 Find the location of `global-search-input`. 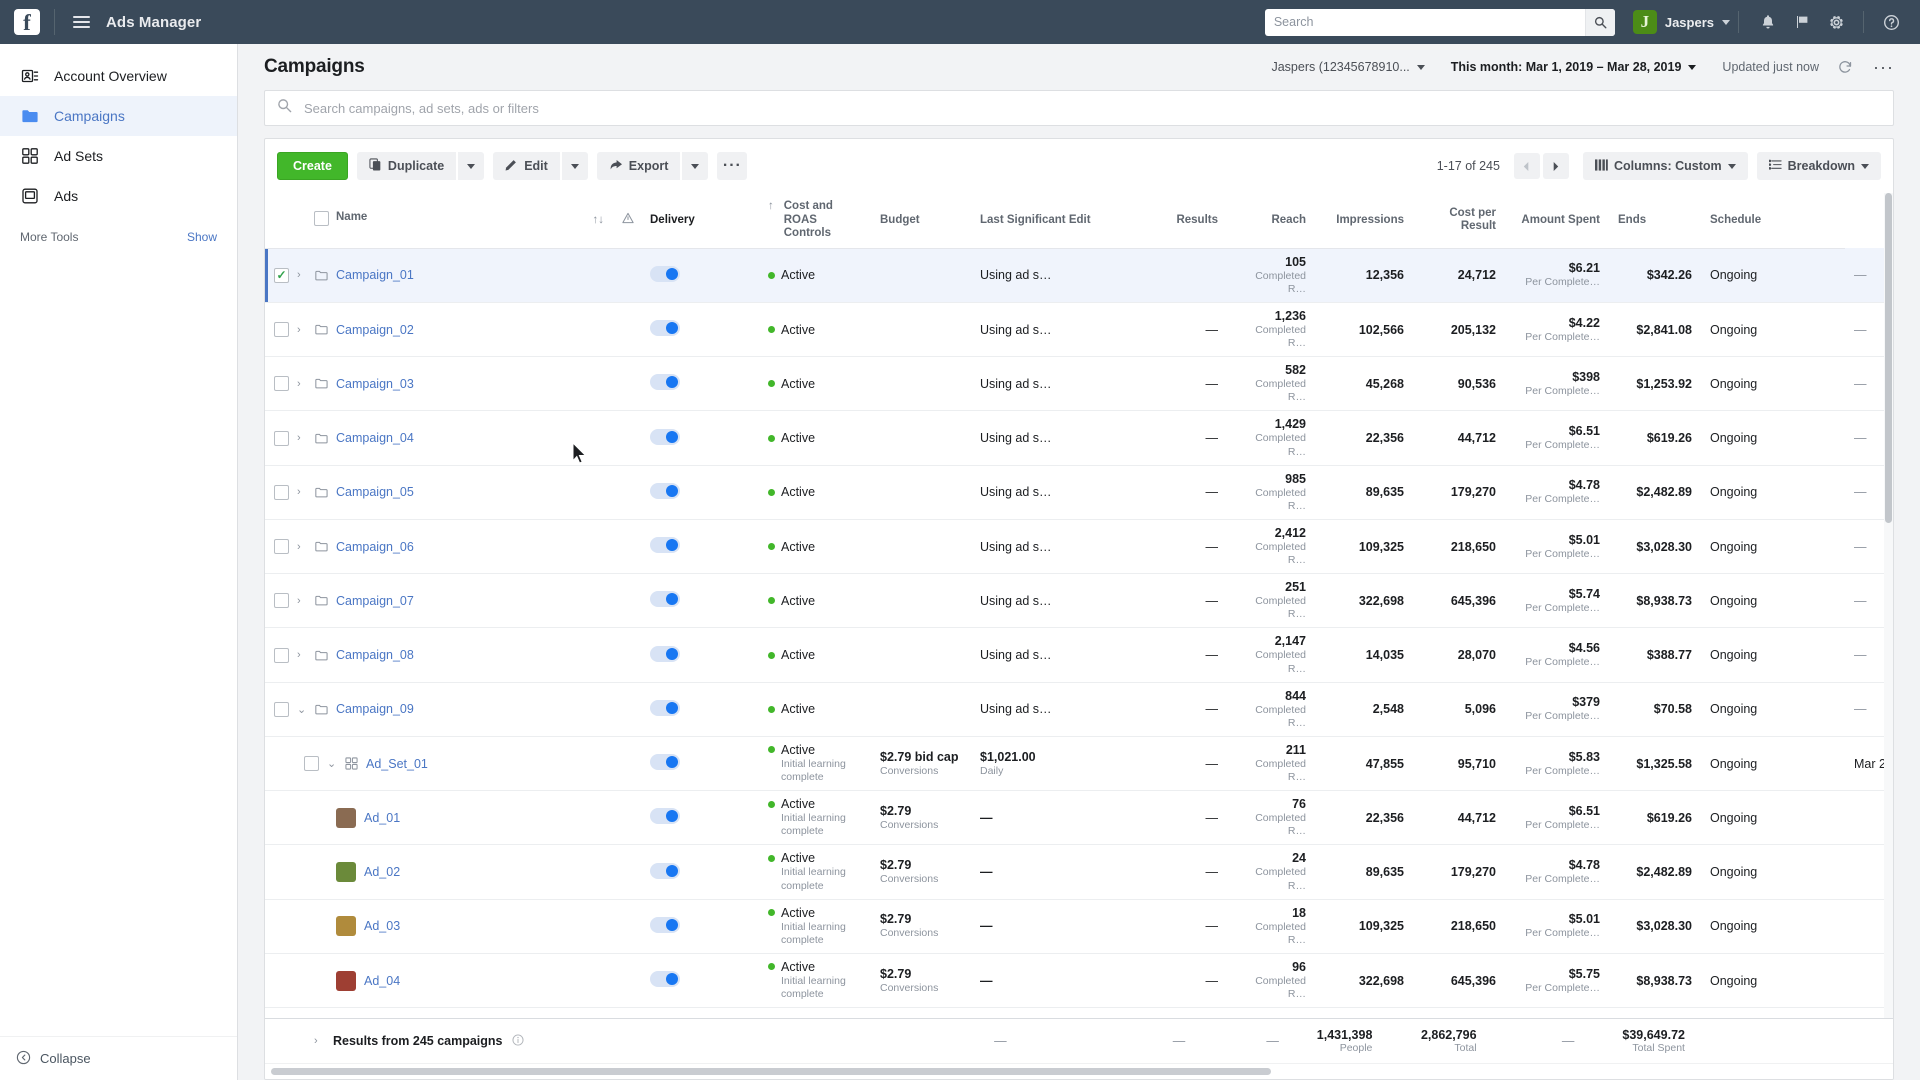

global-search-input is located at coordinates (1424, 22).